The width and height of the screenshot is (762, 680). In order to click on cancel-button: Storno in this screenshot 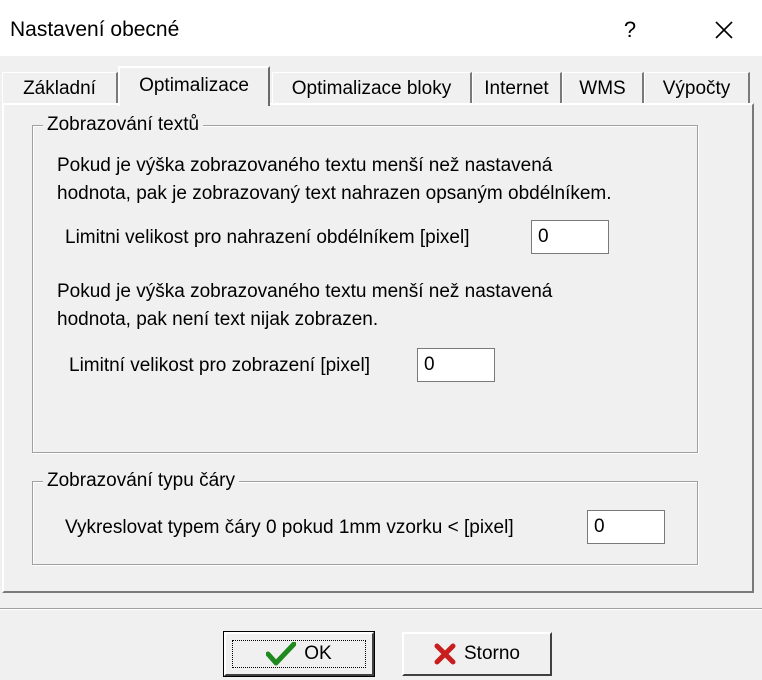, I will do `click(477, 654)`.